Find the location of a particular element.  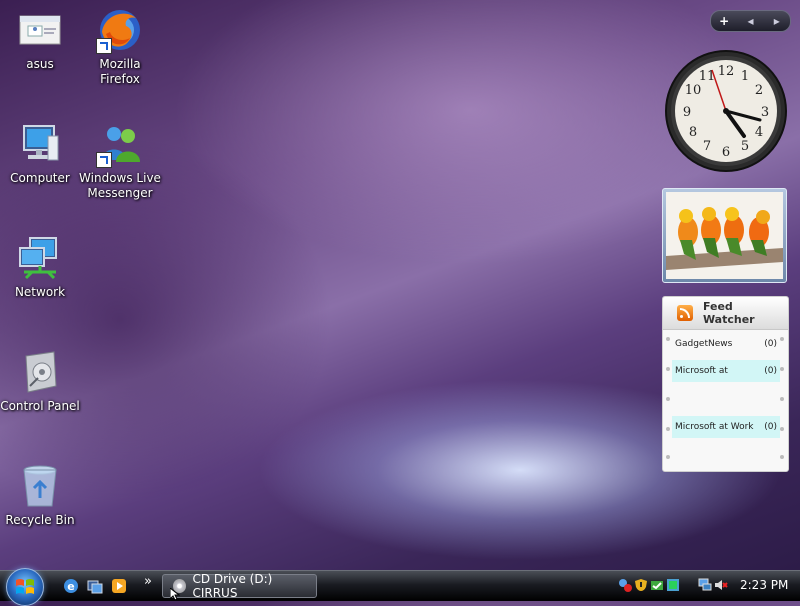

desktop-icon-label: Recycle Bin is located at coordinates (40, 520).